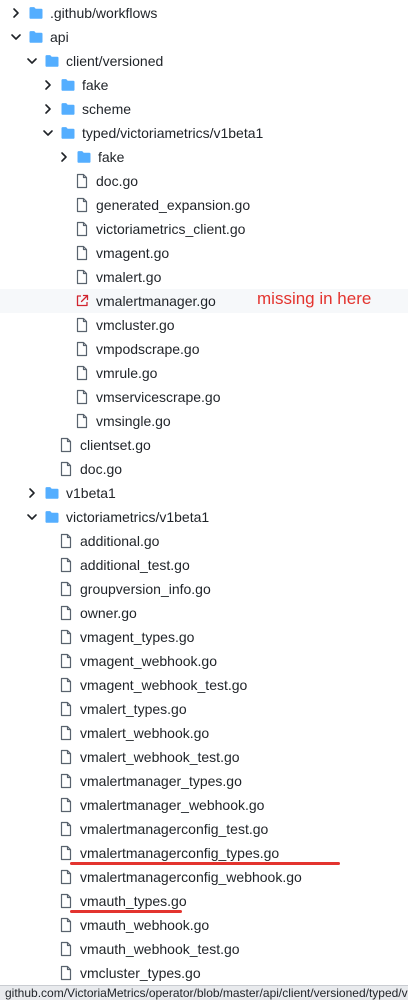  What do you see at coordinates (173, 205) in the screenshot?
I see `tree-item-label: generated_expansion.go` at bounding box center [173, 205].